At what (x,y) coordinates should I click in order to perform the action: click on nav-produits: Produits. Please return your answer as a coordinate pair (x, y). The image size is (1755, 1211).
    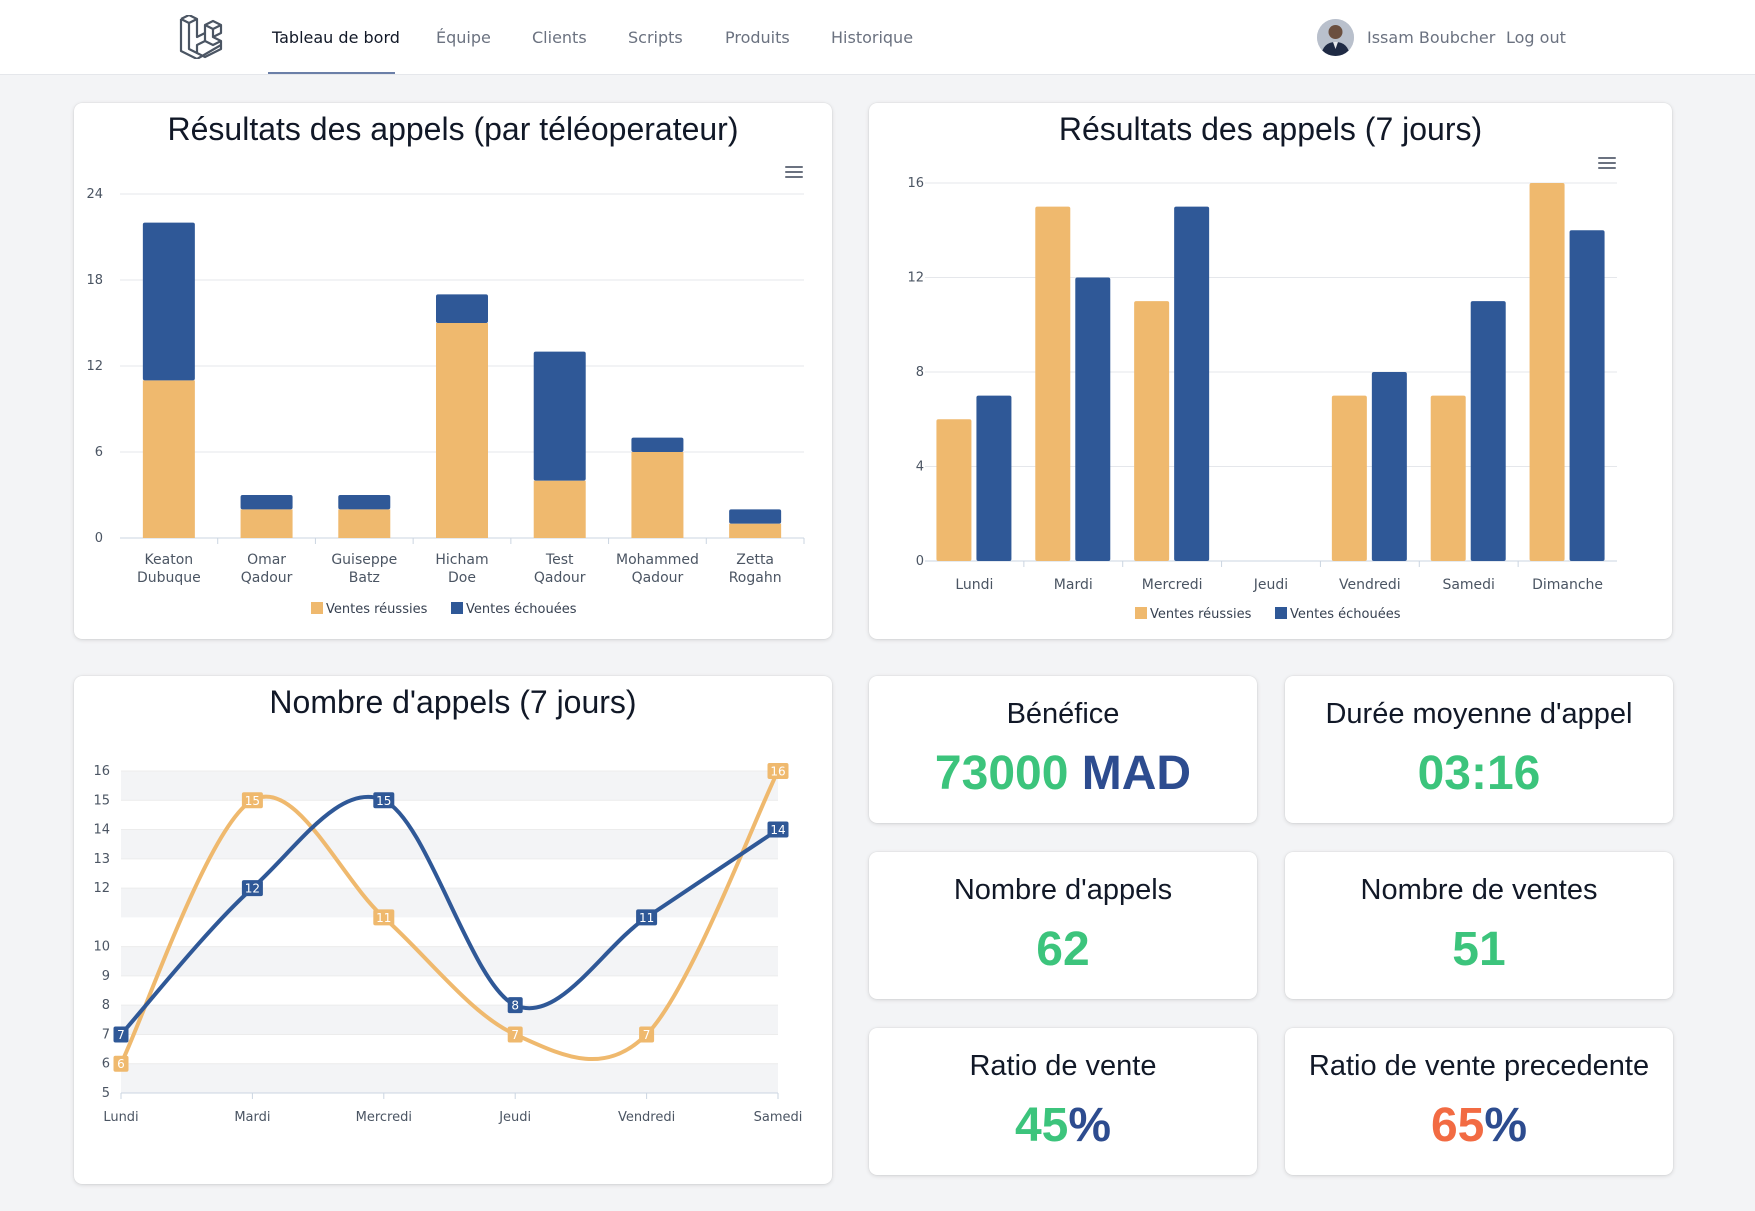
    Looking at the image, I should click on (757, 37).